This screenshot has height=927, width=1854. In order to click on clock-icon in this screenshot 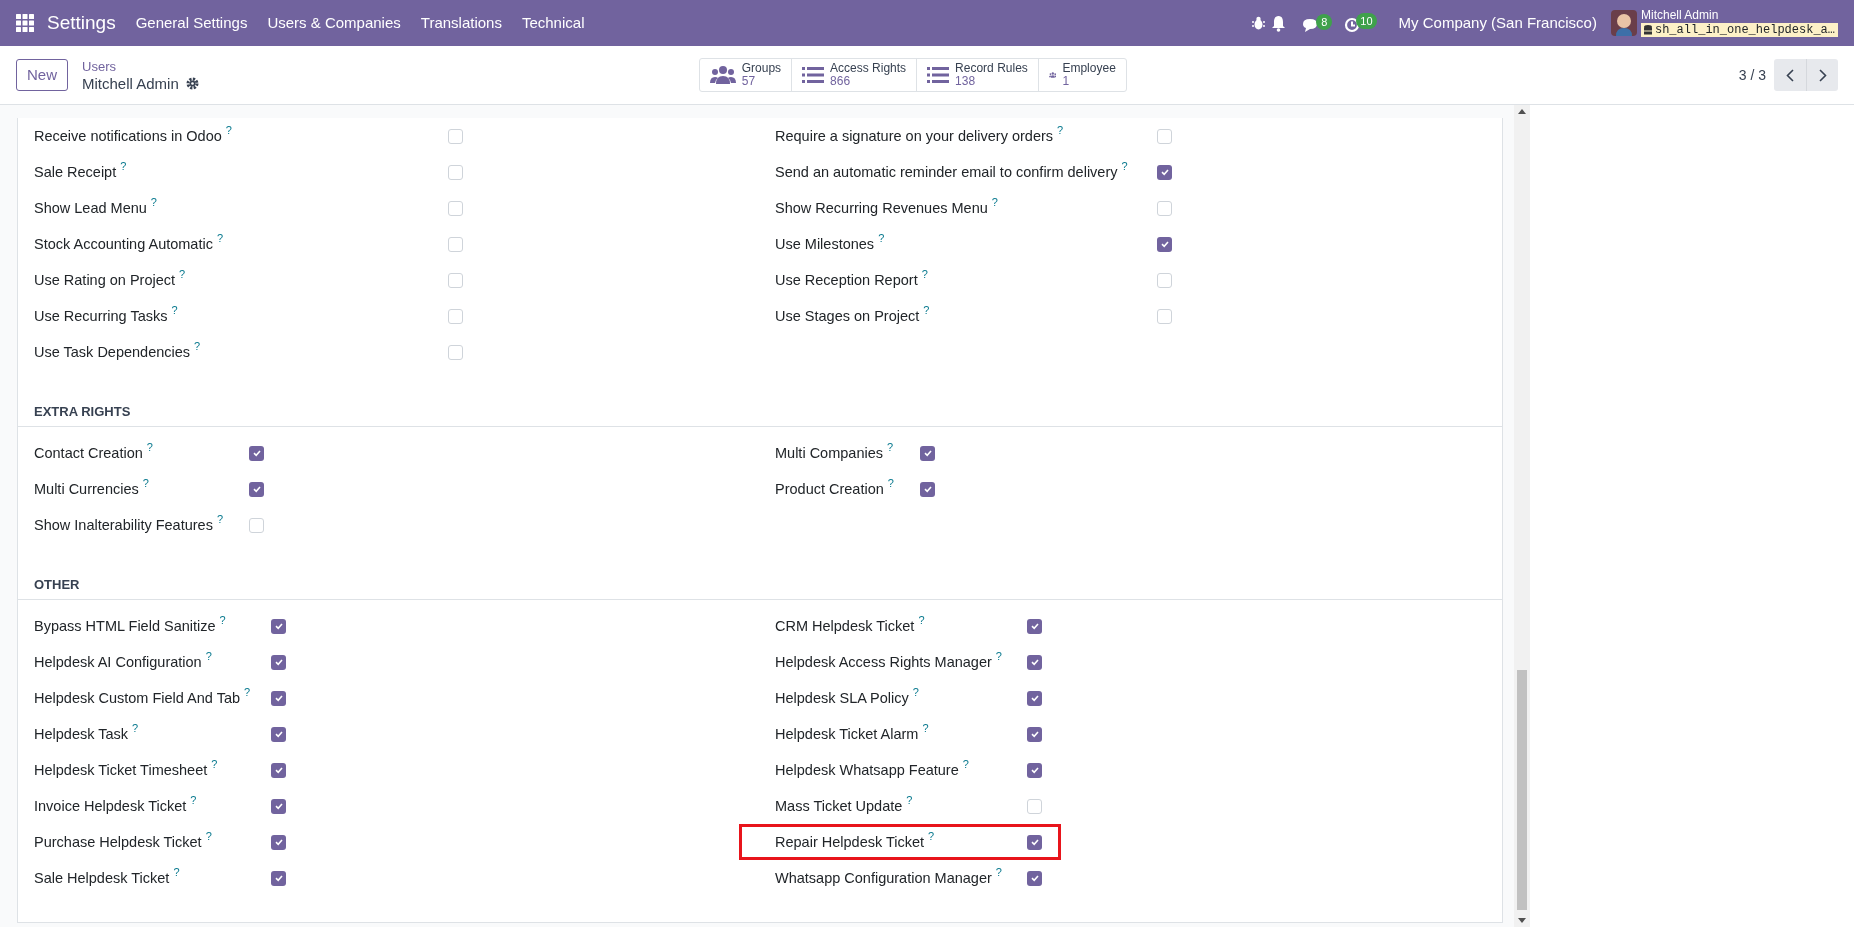, I will do `click(1352, 25)`.